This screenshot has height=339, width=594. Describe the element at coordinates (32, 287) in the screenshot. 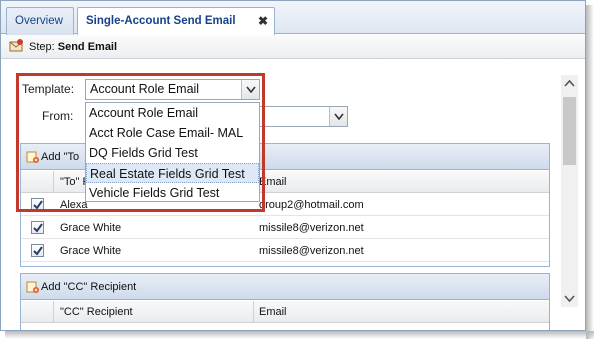

I see `add-recipient-icon` at that location.